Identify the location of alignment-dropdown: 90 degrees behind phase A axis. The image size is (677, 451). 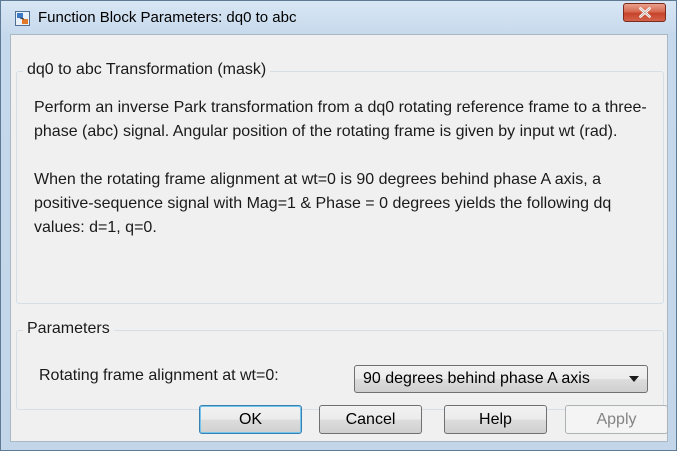
(501, 379).